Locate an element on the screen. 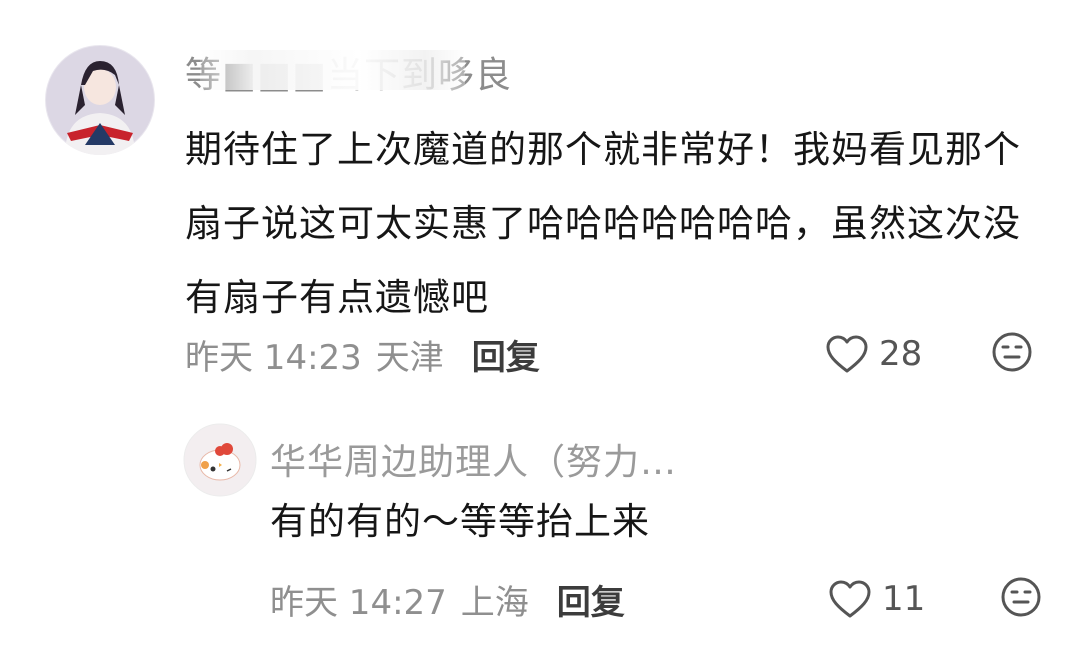  comment-meta: 昨天 14:23 天津 回复 is located at coordinates (362, 354).